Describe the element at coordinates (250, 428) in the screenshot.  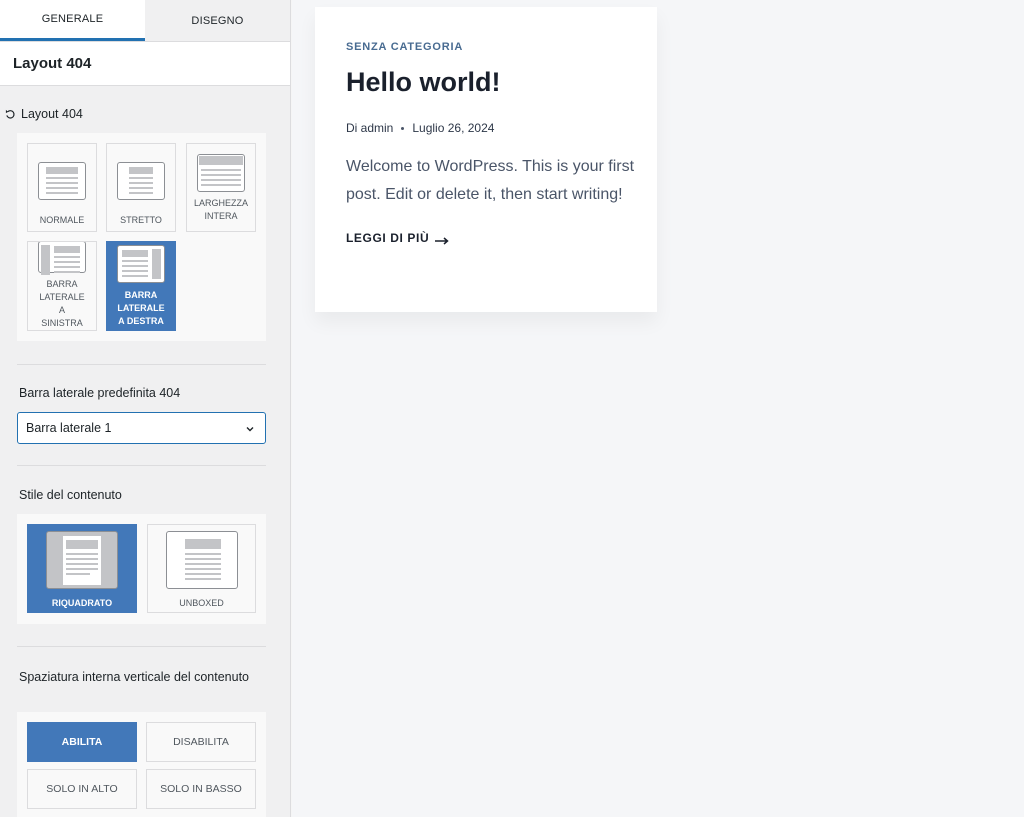
I see `chevron-down-icon` at that location.